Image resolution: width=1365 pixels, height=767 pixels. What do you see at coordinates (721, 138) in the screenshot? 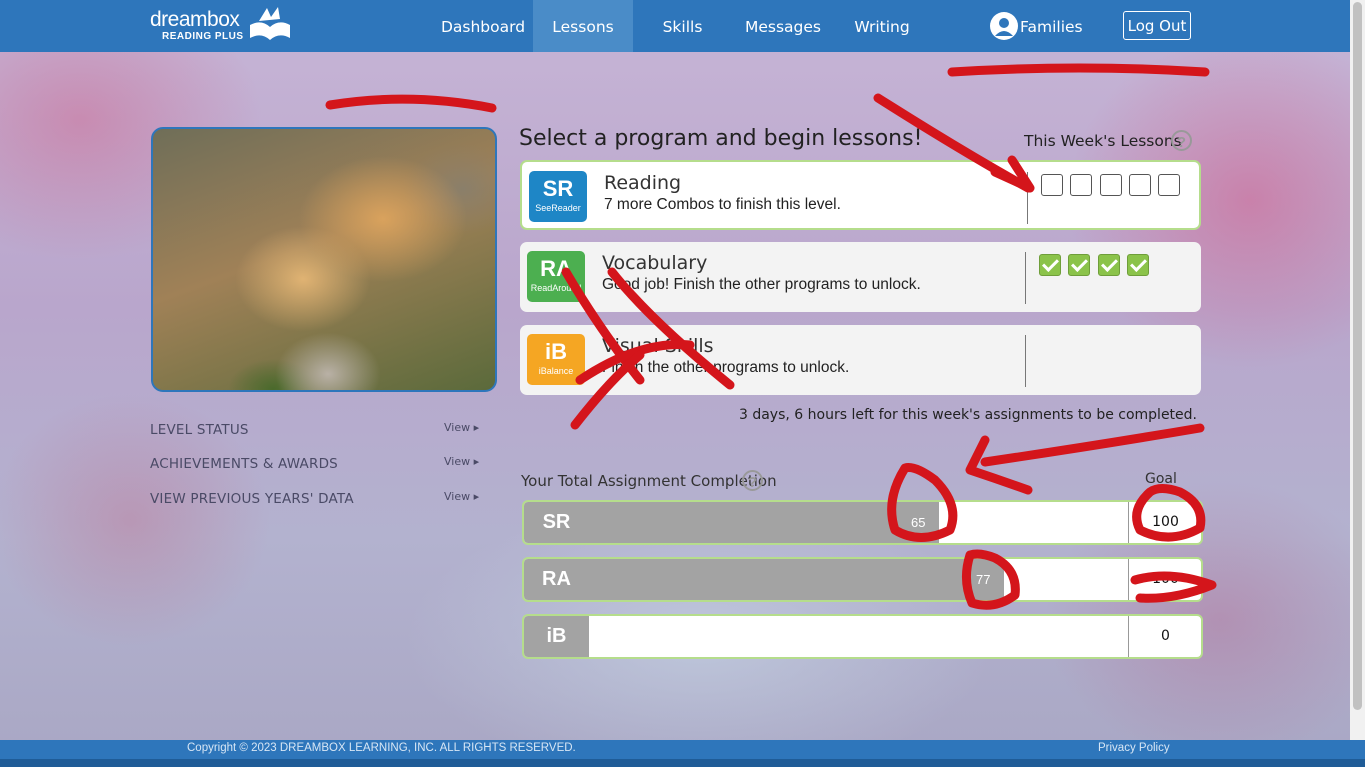
I see `page-title: Select a program and begin lessons!` at bounding box center [721, 138].